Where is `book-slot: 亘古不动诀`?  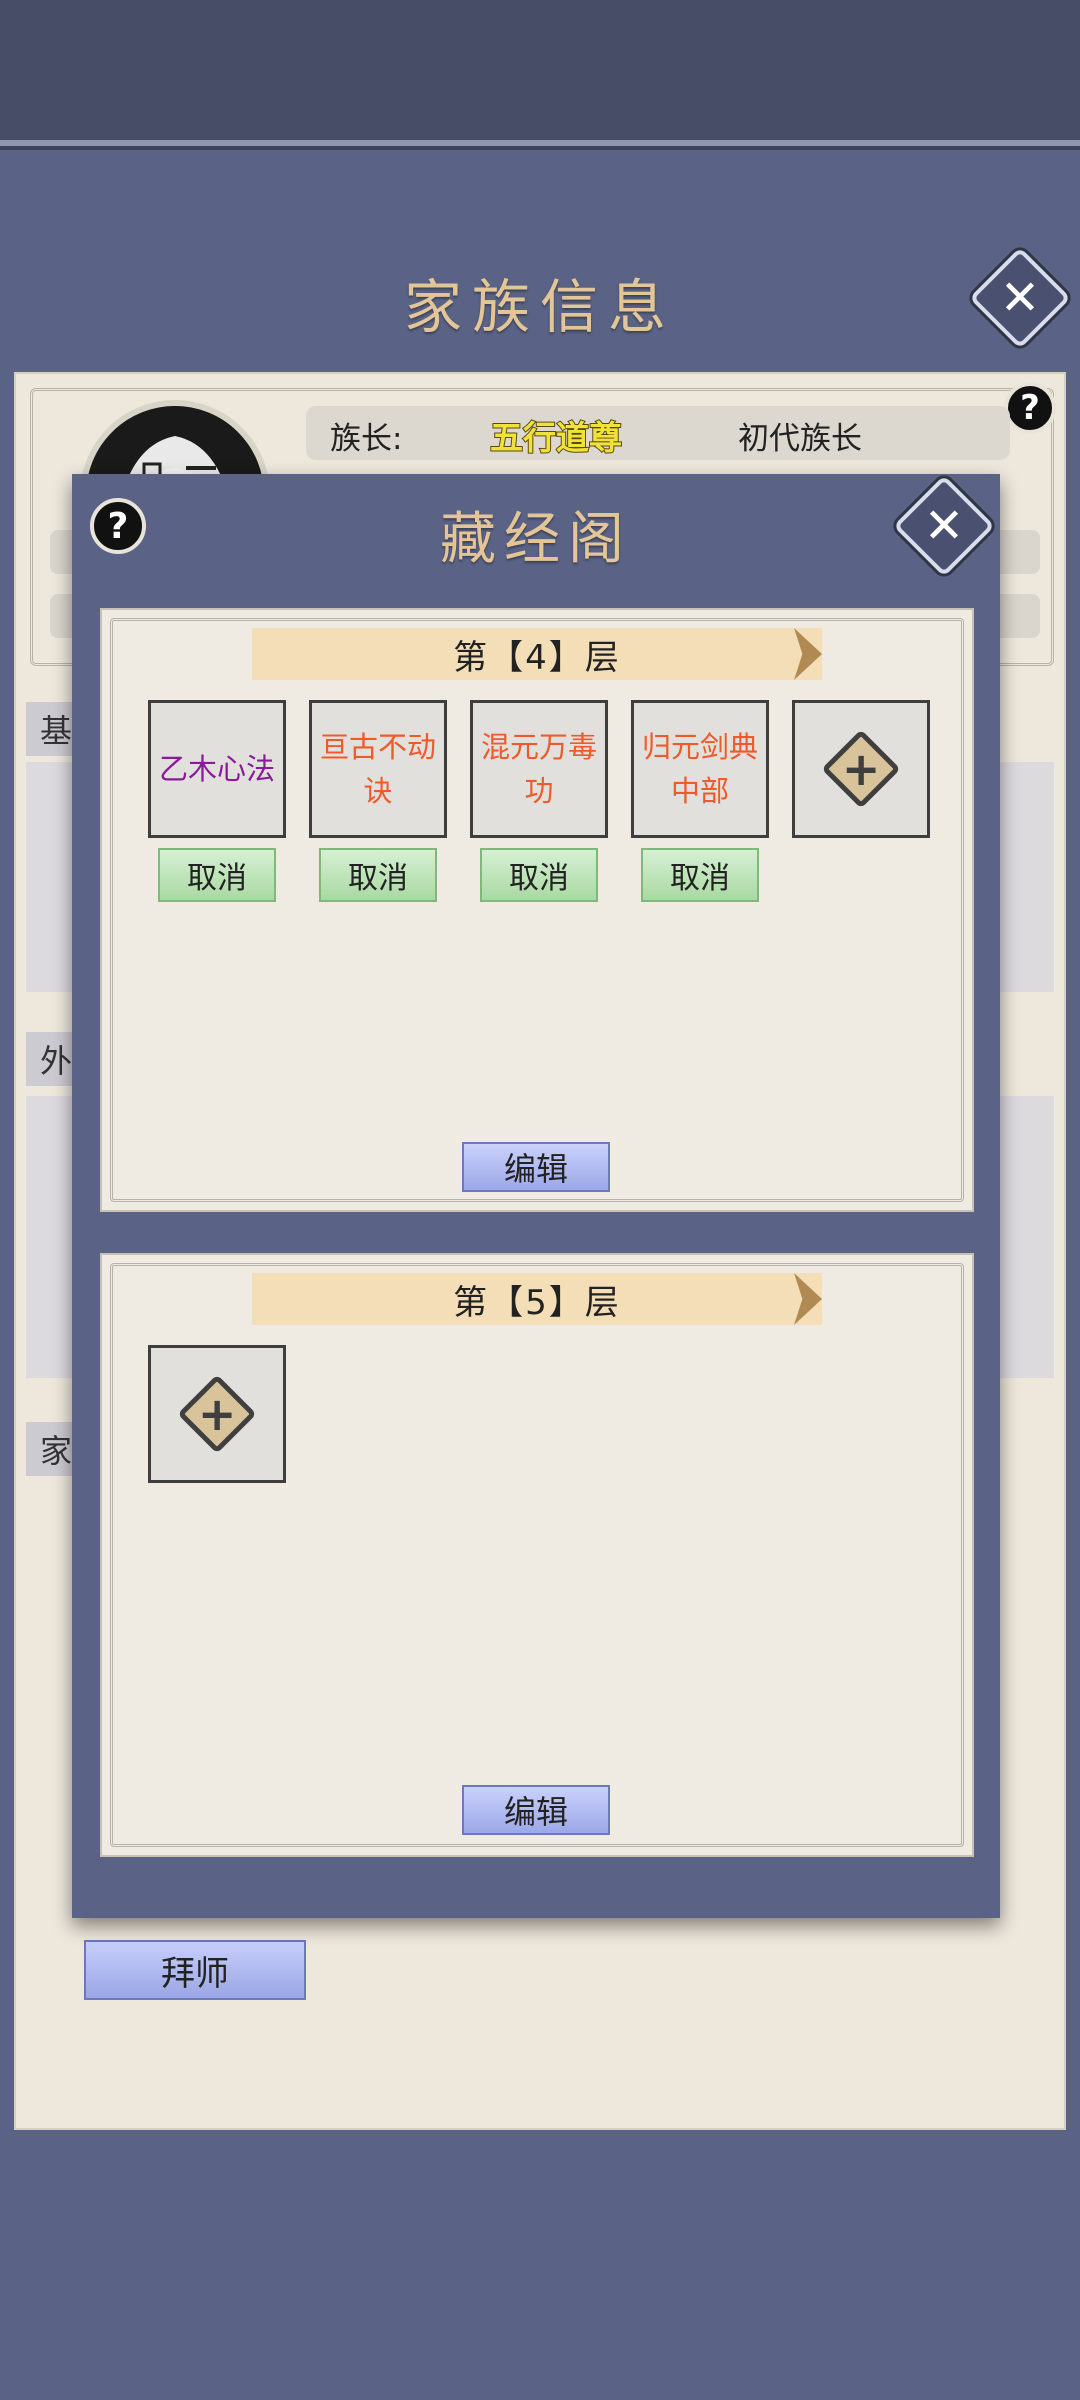
book-slot: 亘古不动诀 is located at coordinates (378, 769).